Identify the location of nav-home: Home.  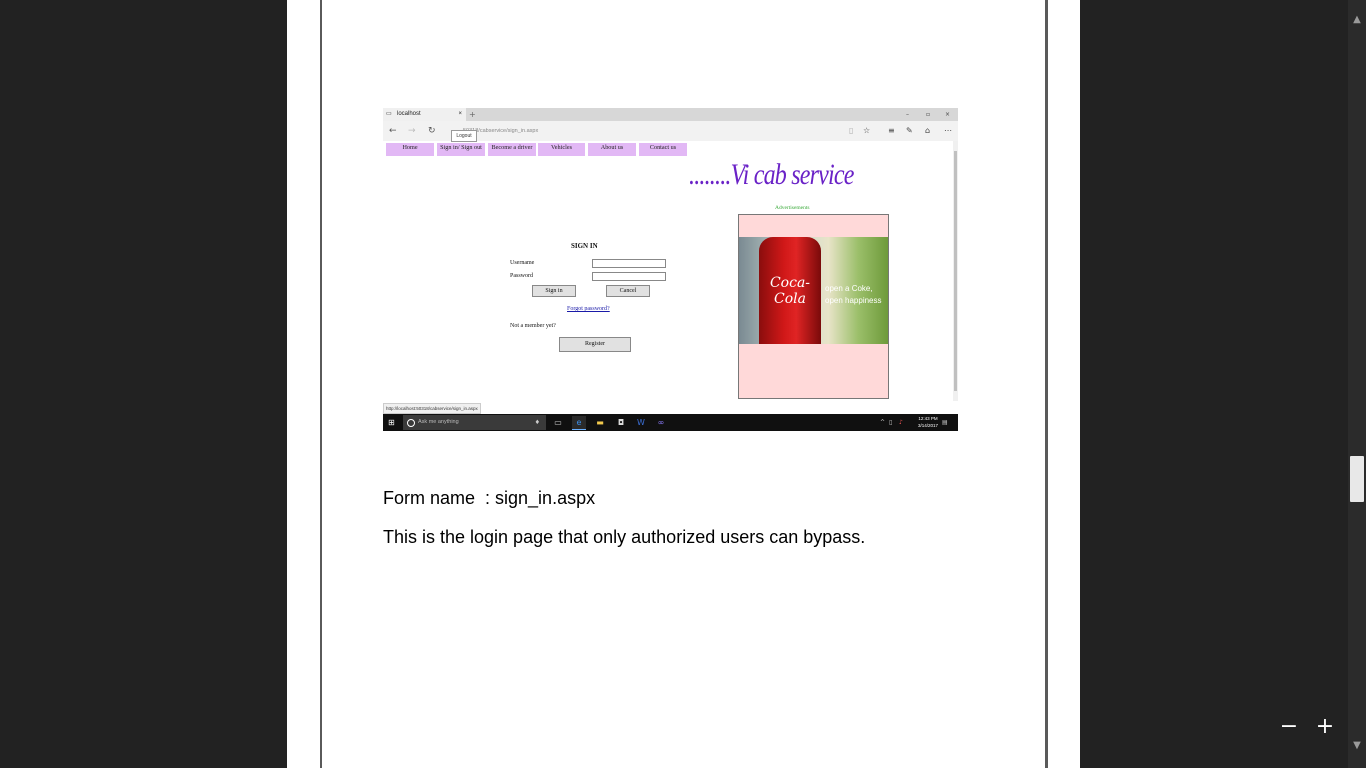
(410, 149).